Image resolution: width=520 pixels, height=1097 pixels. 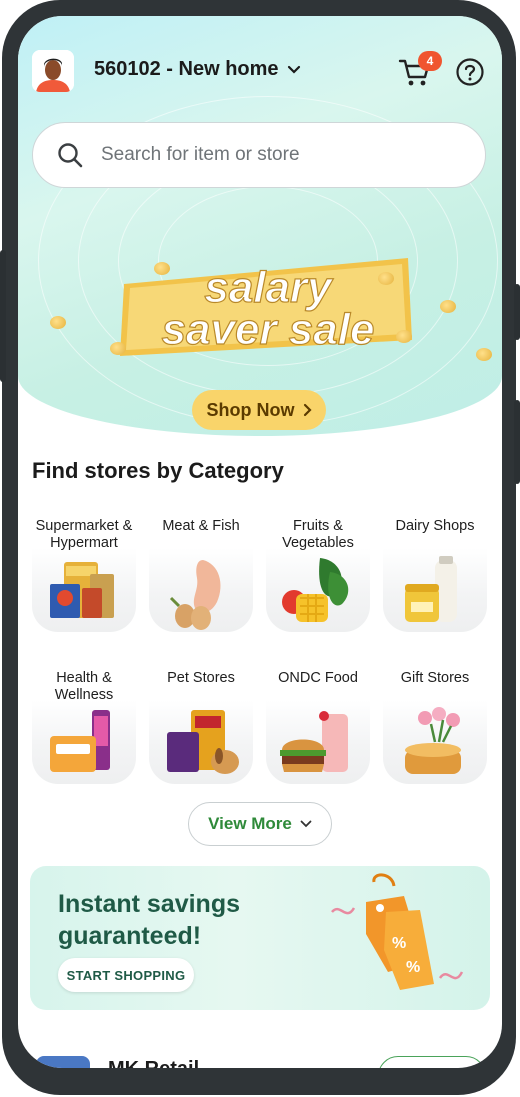 What do you see at coordinates (53, 71) in the screenshot?
I see `avatar` at bounding box center [53, 71].